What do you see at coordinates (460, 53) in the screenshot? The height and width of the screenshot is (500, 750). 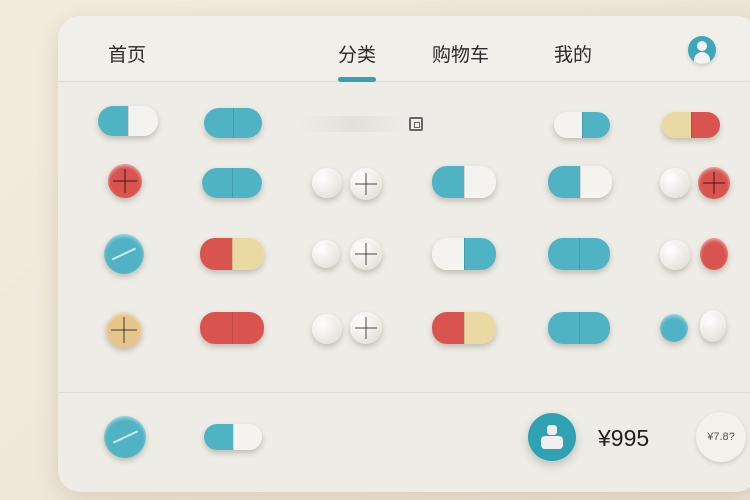 I see `nav-cart: 购物车` at bounding box center [460, 53].